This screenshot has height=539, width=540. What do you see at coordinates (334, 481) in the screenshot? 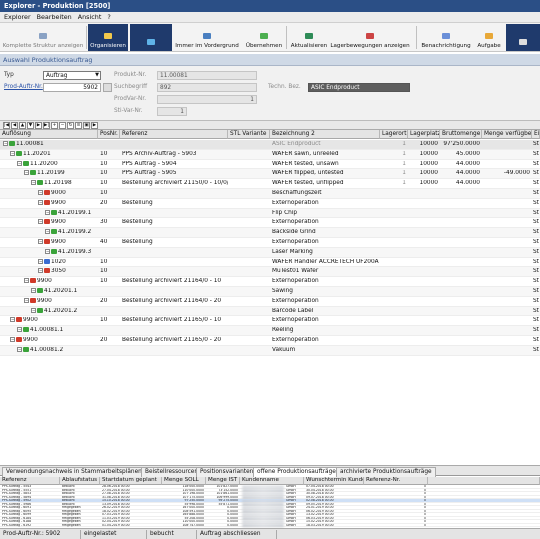
I see `grid-col-wunschtermin: Wunschtermin Kunde` at bounding box center [334, 481].